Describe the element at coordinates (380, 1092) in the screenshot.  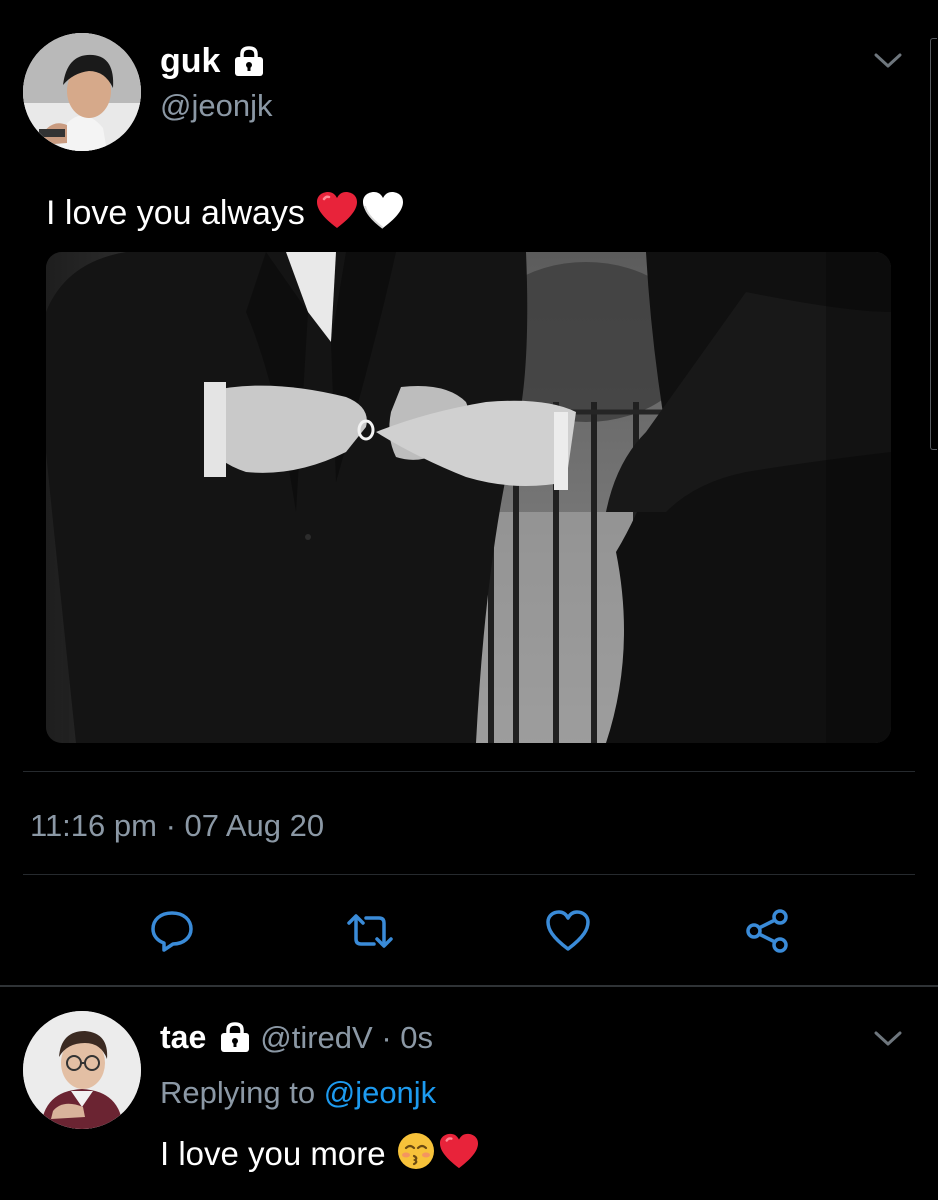
I see `replying-to-handle: @jeonjk` at that location.